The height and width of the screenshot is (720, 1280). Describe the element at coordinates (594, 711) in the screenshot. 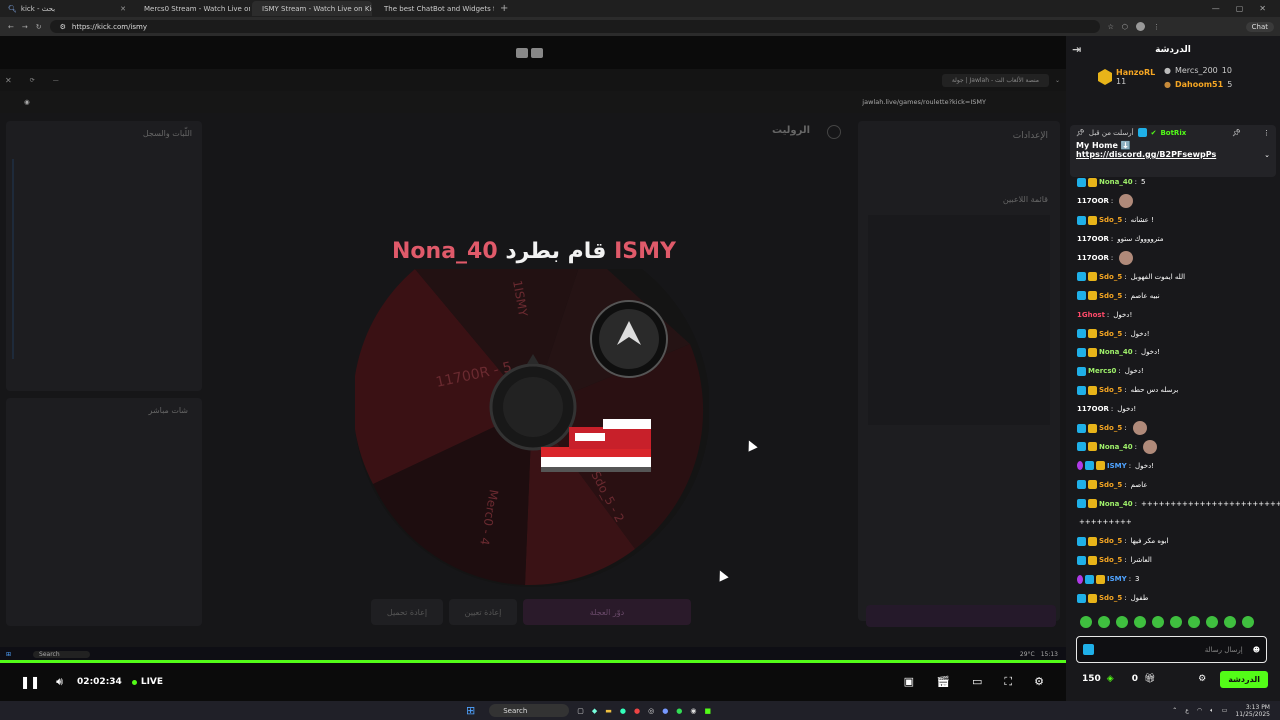

I see `copilot-icon: ◆` at that location.